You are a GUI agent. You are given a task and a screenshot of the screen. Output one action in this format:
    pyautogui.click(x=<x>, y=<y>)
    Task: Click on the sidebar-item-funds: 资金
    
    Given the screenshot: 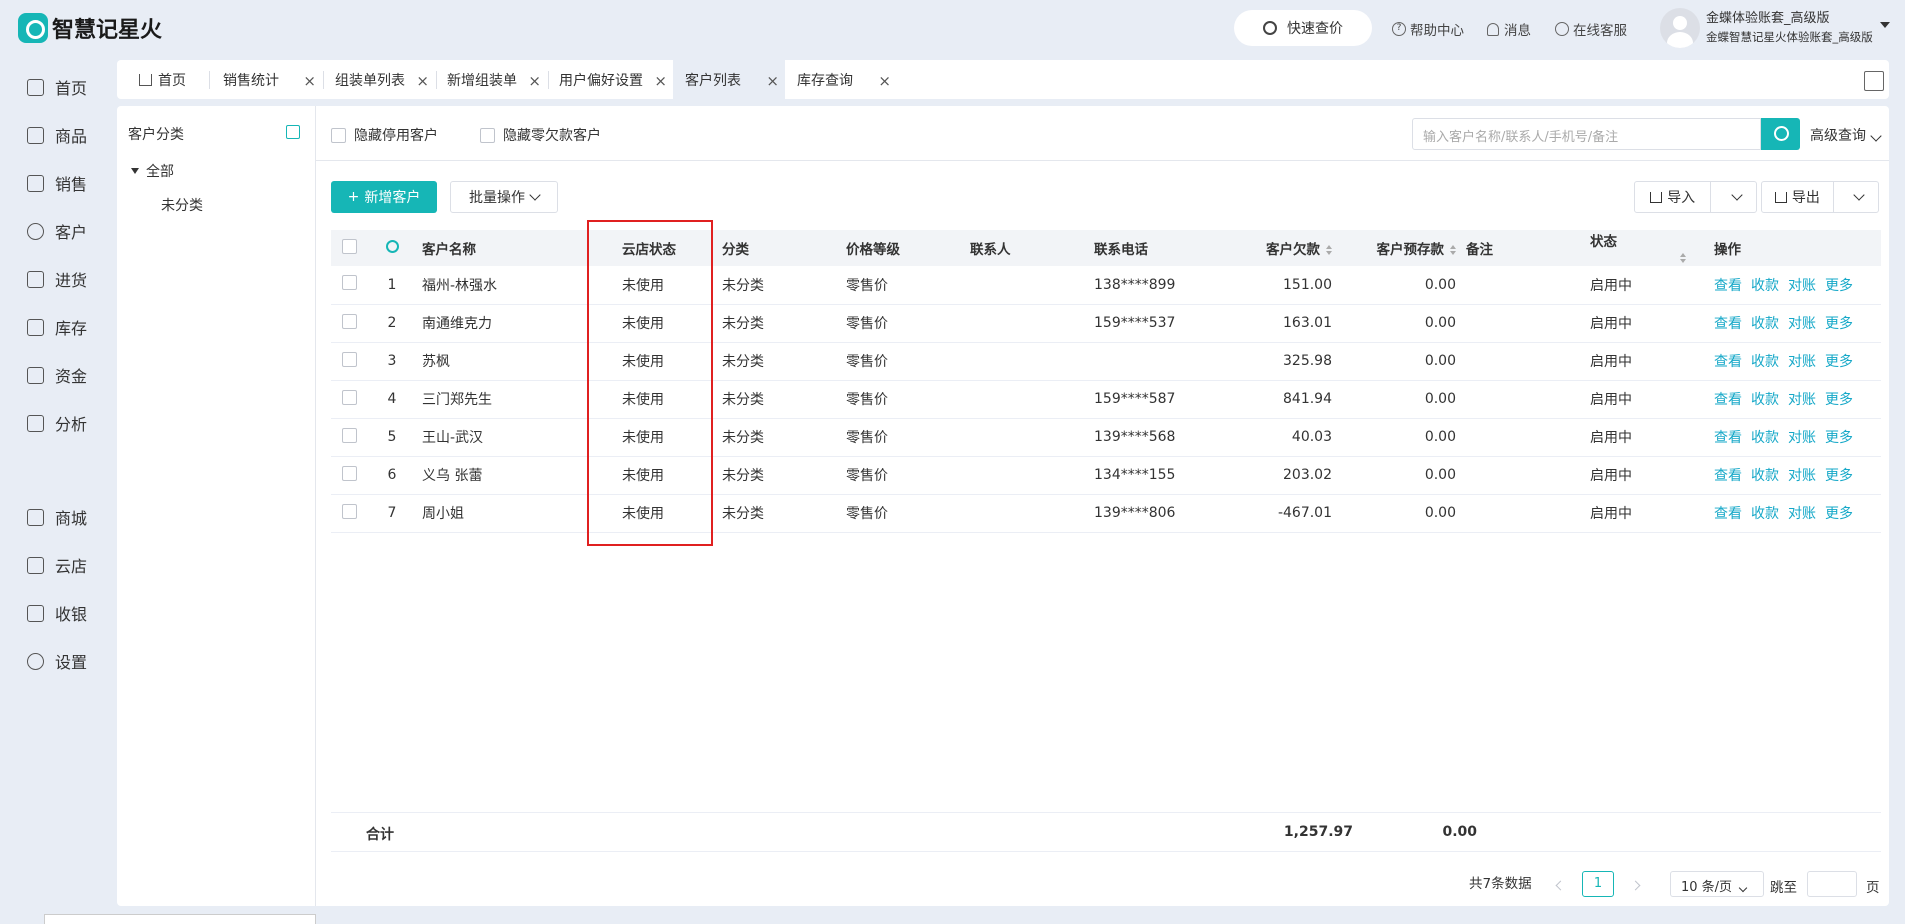 What is the action you would take?
    pyautogui.click(x=58, y=375)
    